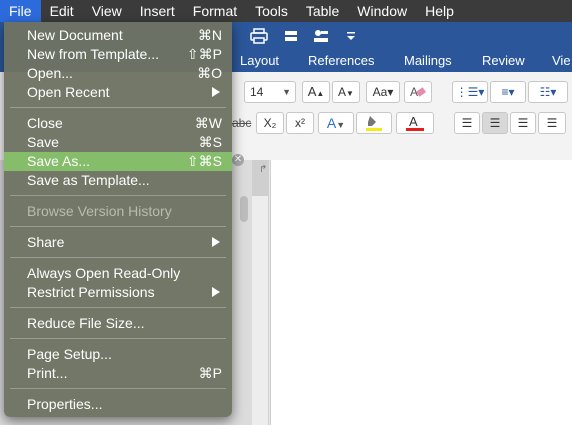 The width and height of the screenshot is (572, 425). I want to click on menu-item-save-as: Save As... ⇧⌘S, so click(118, 161).